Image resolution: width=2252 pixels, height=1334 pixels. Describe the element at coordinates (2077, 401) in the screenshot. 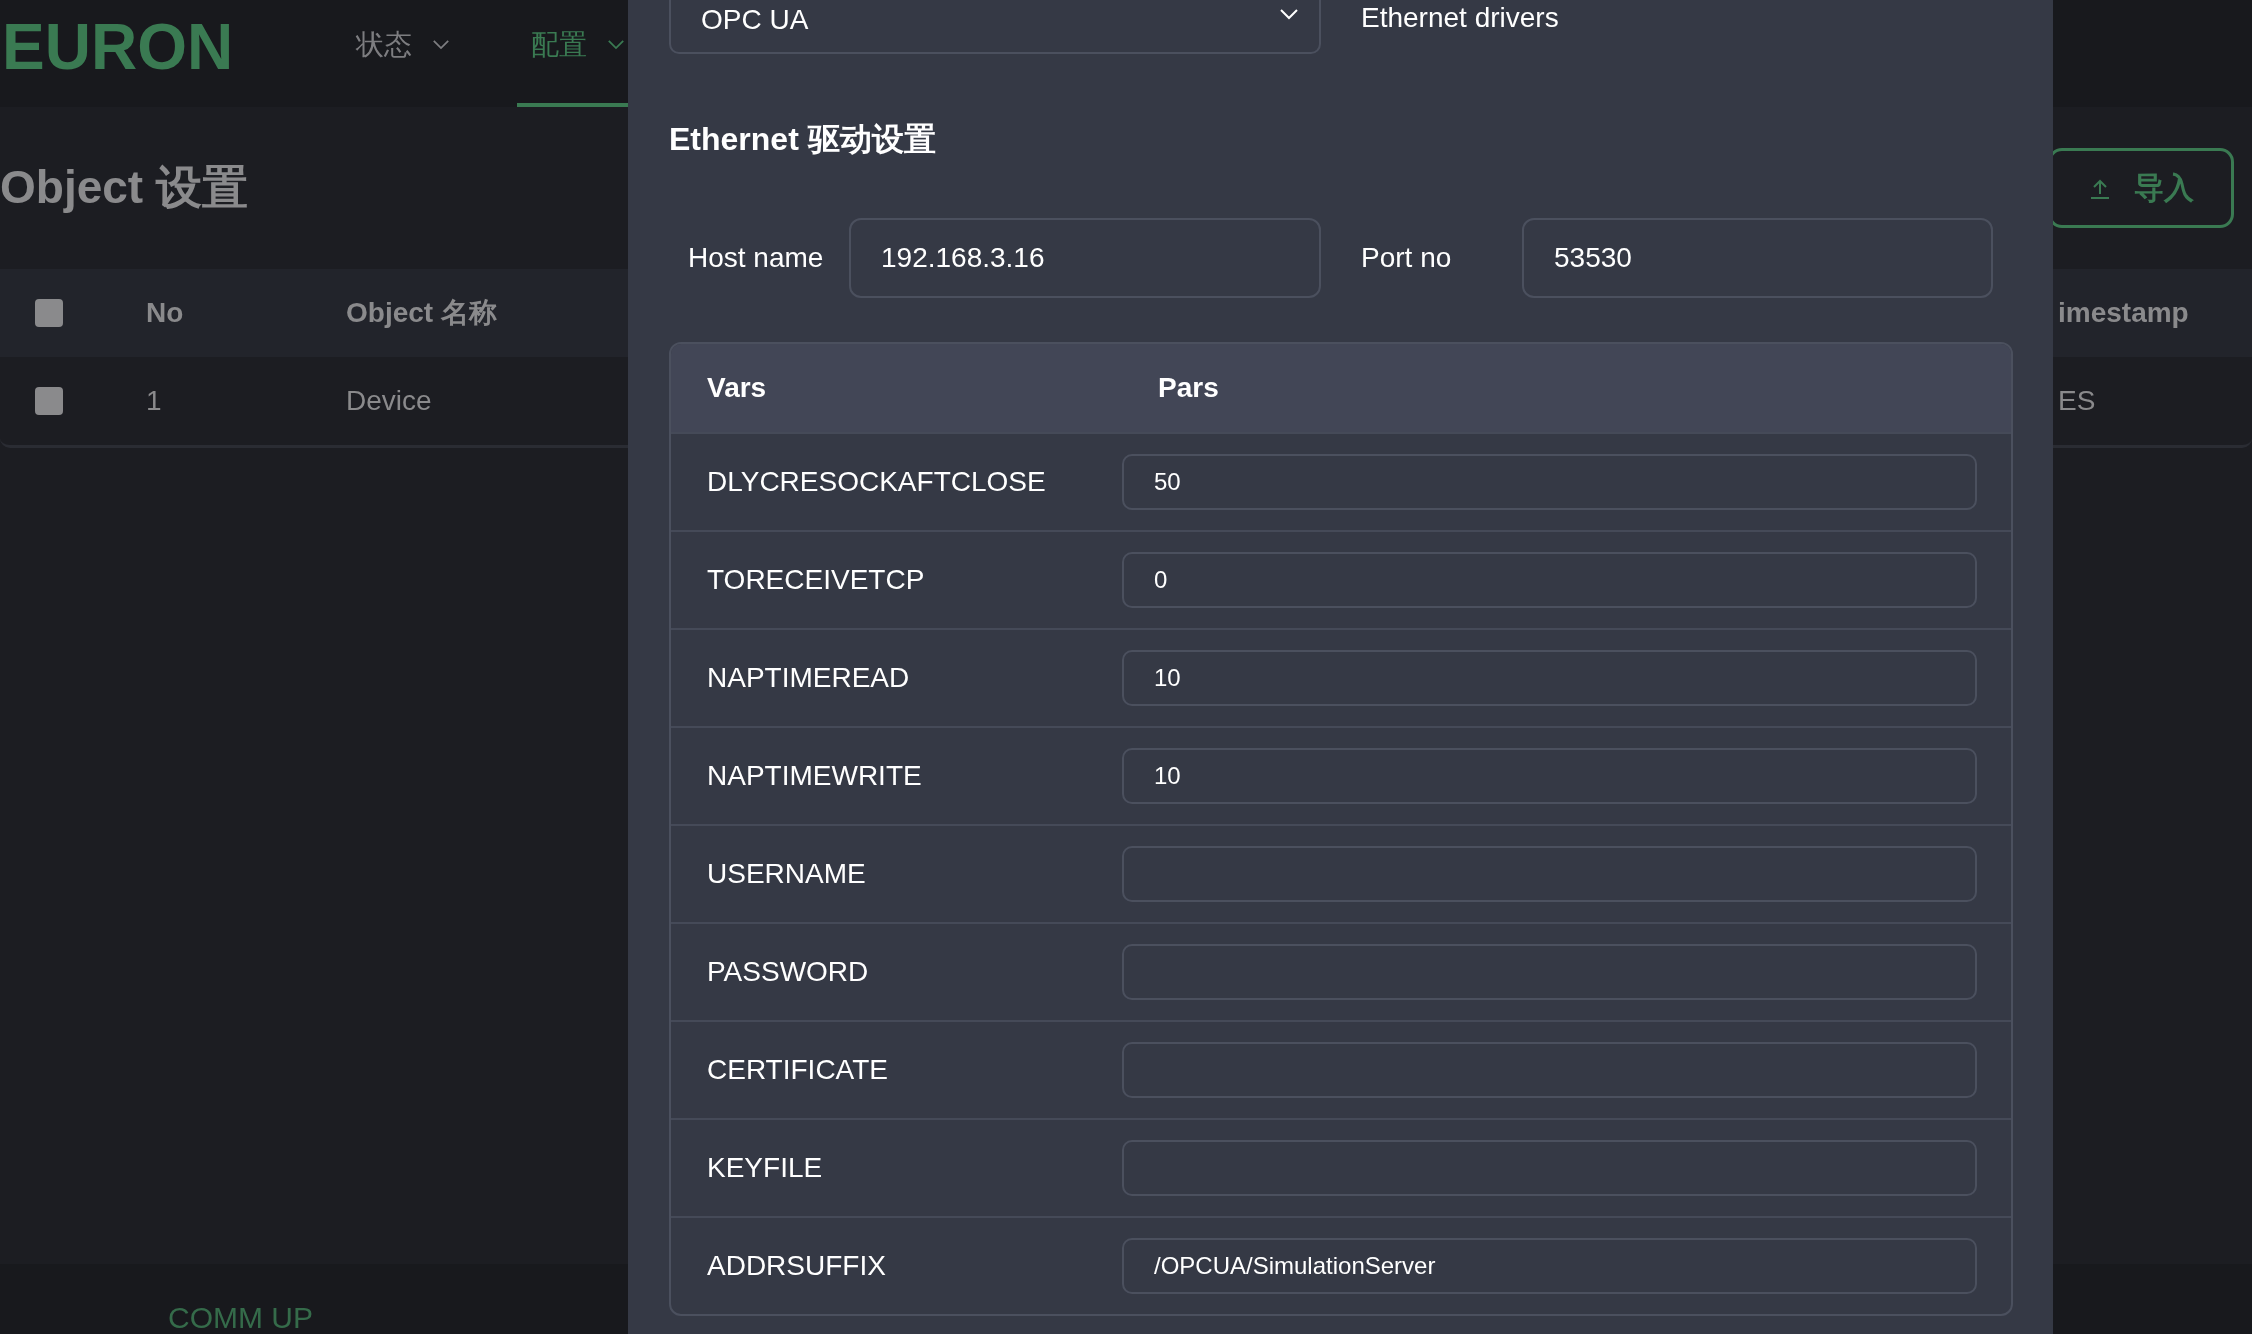

I see `table-cell: ES` at that location.